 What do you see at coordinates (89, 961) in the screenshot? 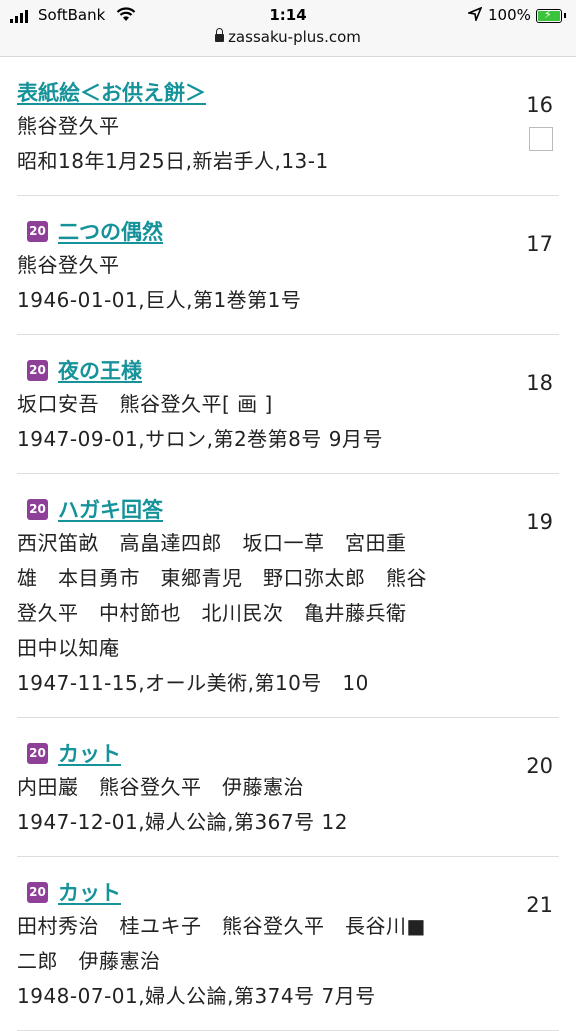
I see `author-line: 二郎 伊藤憲治` at bounding box center [89, 961].